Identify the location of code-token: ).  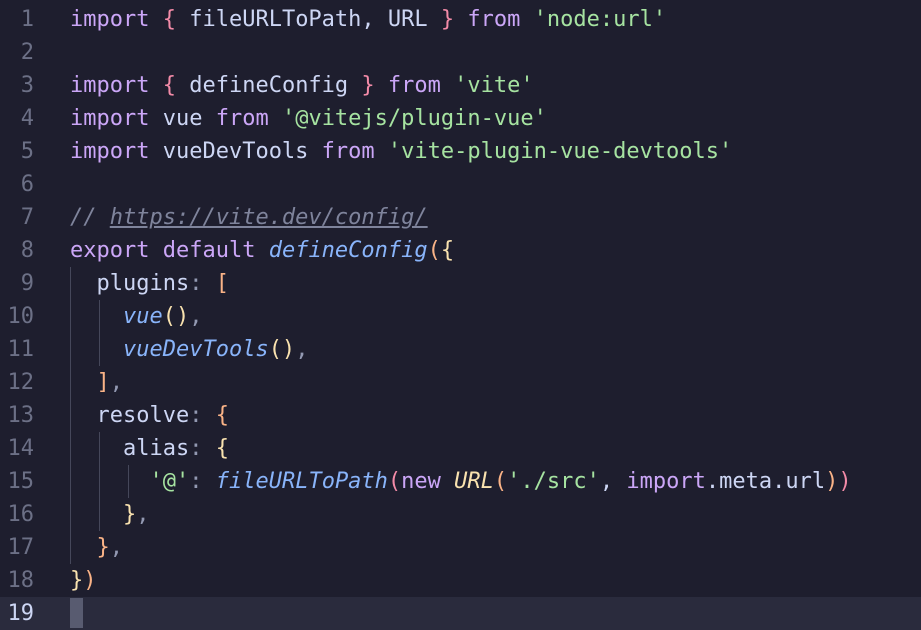
(845, 481).